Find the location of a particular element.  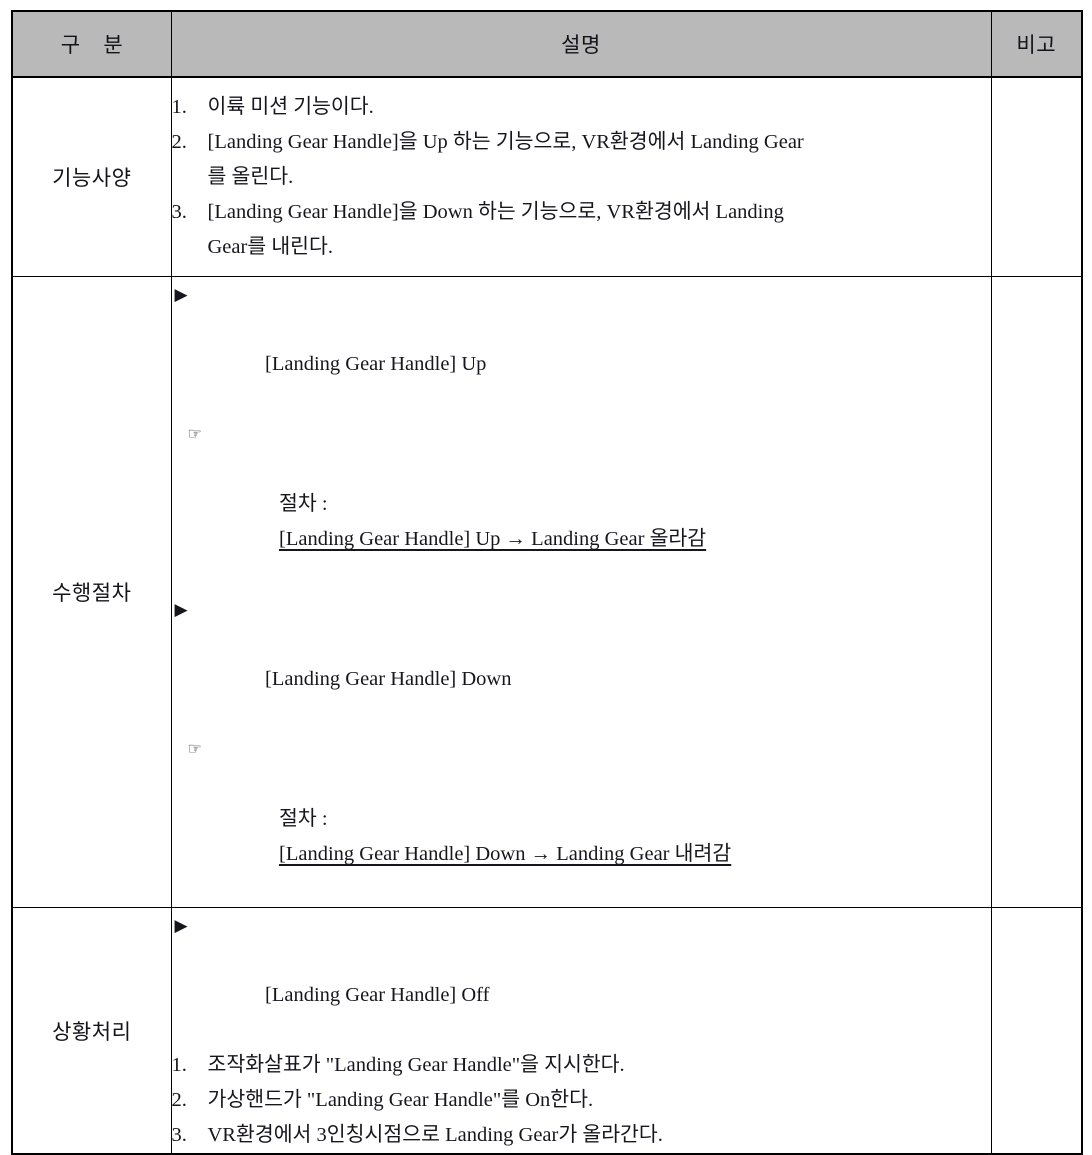

bullet-item: ▶ [Landing Gear Handle] Up is located at coordinates (581, 347).